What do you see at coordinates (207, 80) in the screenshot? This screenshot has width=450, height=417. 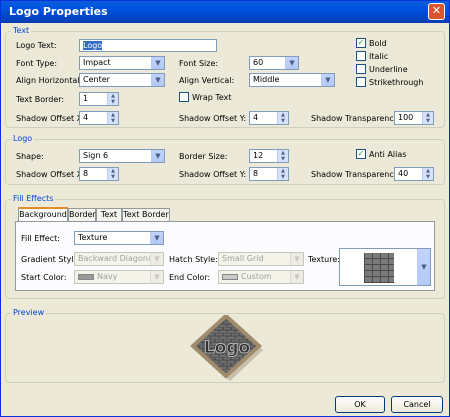 I see `align-vertical-label: Align Vertical:` at bounding box center [207, 80].